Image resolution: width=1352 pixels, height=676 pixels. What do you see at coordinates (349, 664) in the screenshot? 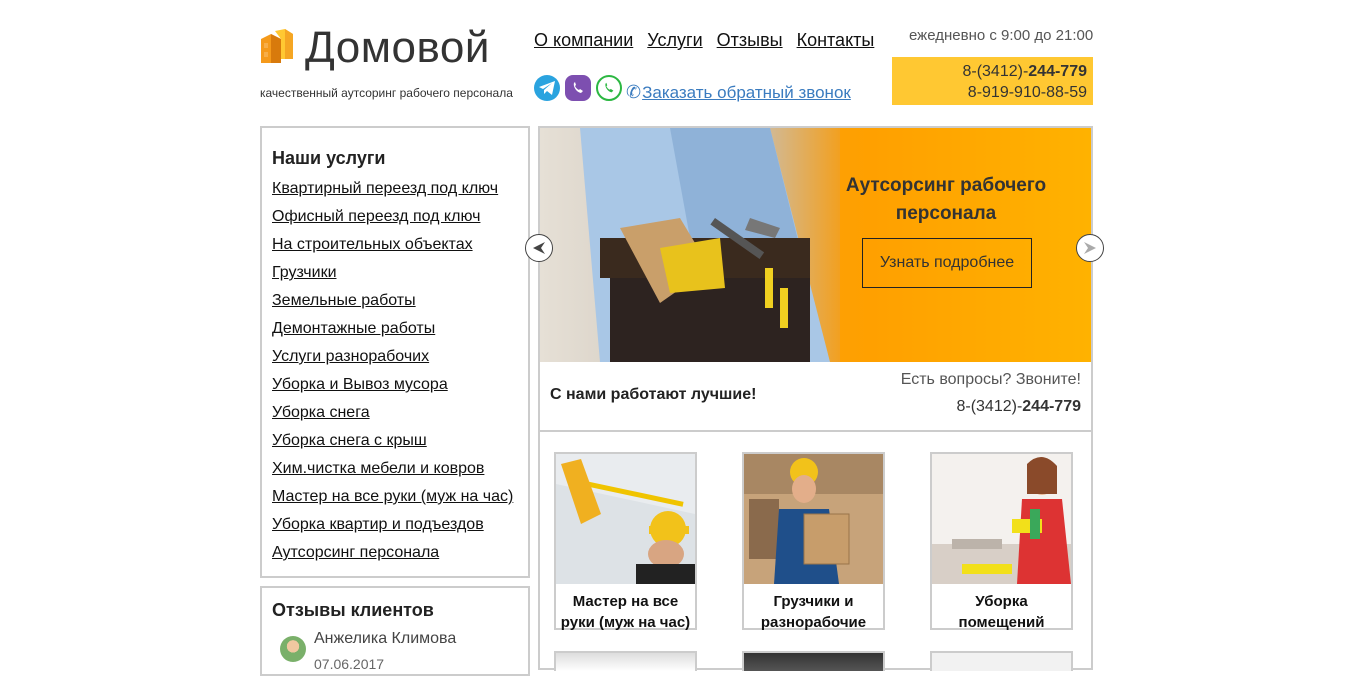
I see `review-date: 07.06.2017` at bounding box center [349, 664].